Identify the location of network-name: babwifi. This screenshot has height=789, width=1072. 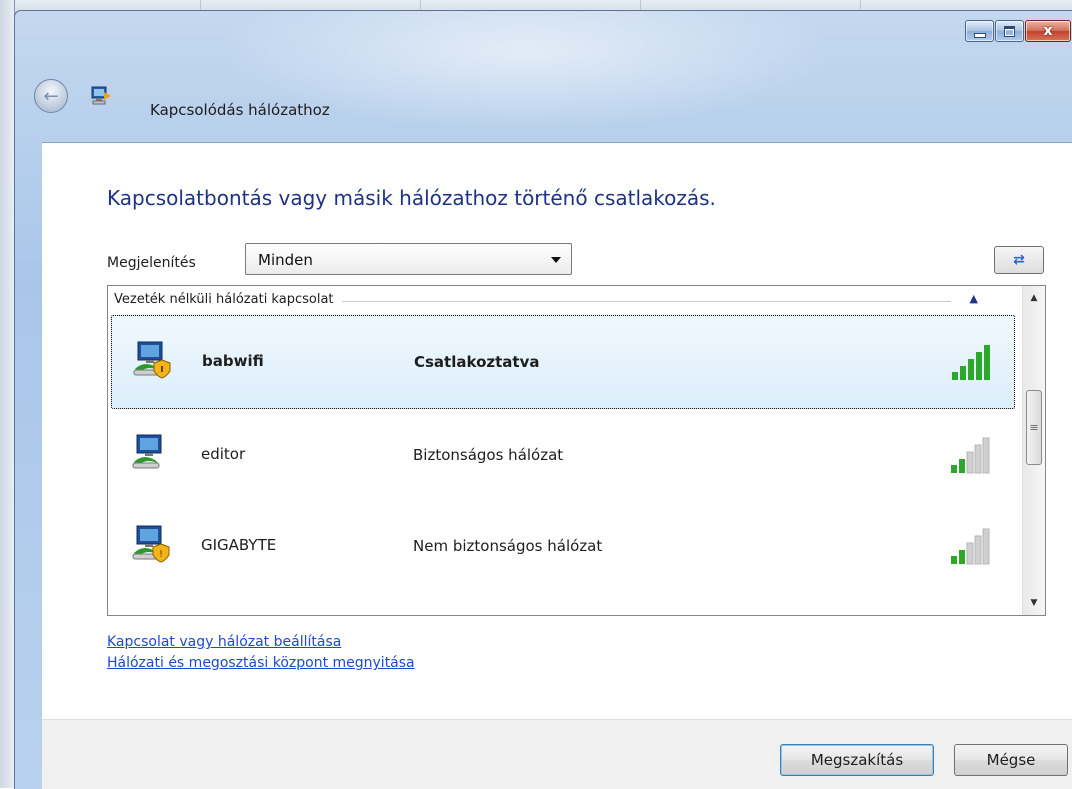
(233, 361).